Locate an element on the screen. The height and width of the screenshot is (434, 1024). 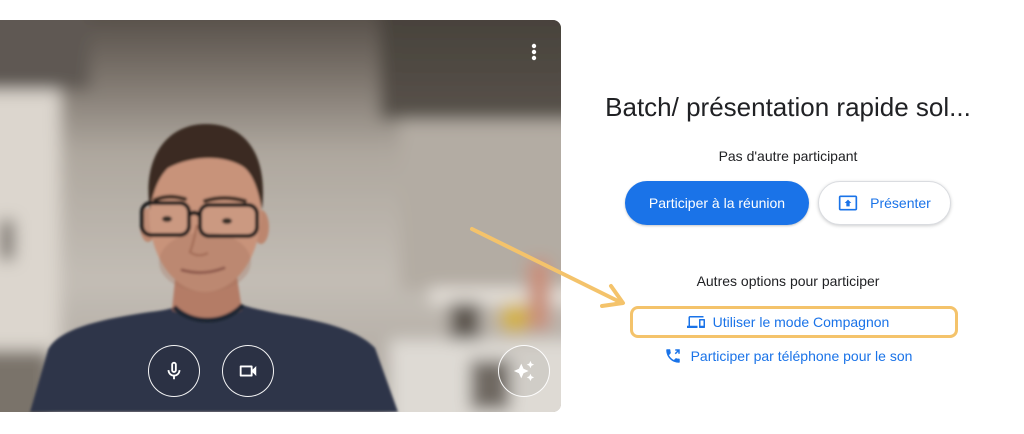
more-options-button is located at coordinates (534, 52).